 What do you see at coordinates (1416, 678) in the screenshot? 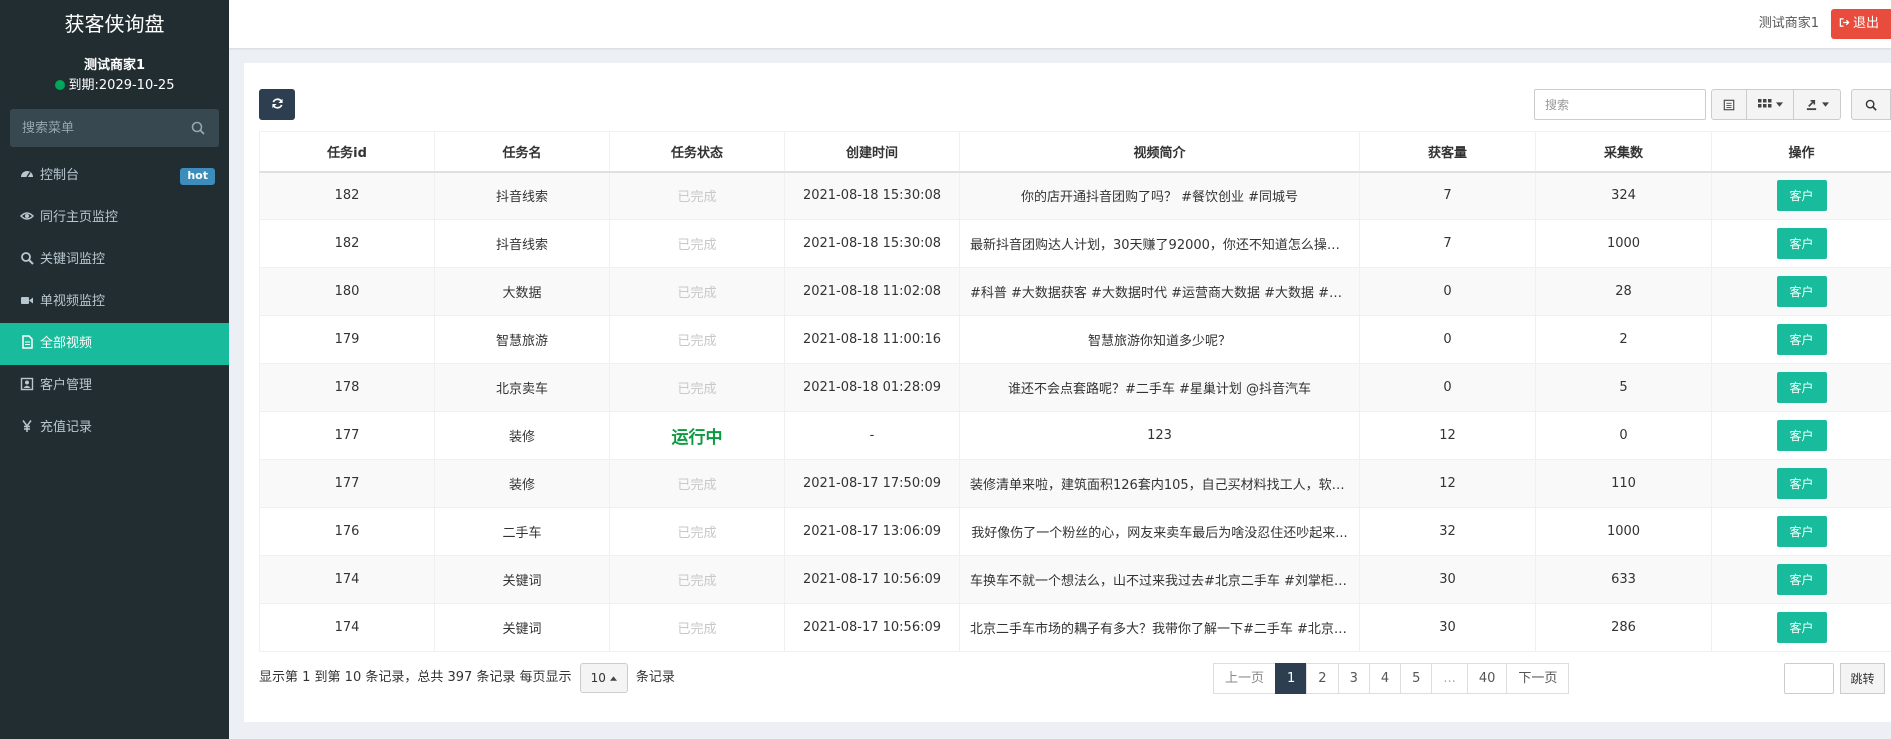
I see `page-button-5: 5` at bounding box center [1416, 678].